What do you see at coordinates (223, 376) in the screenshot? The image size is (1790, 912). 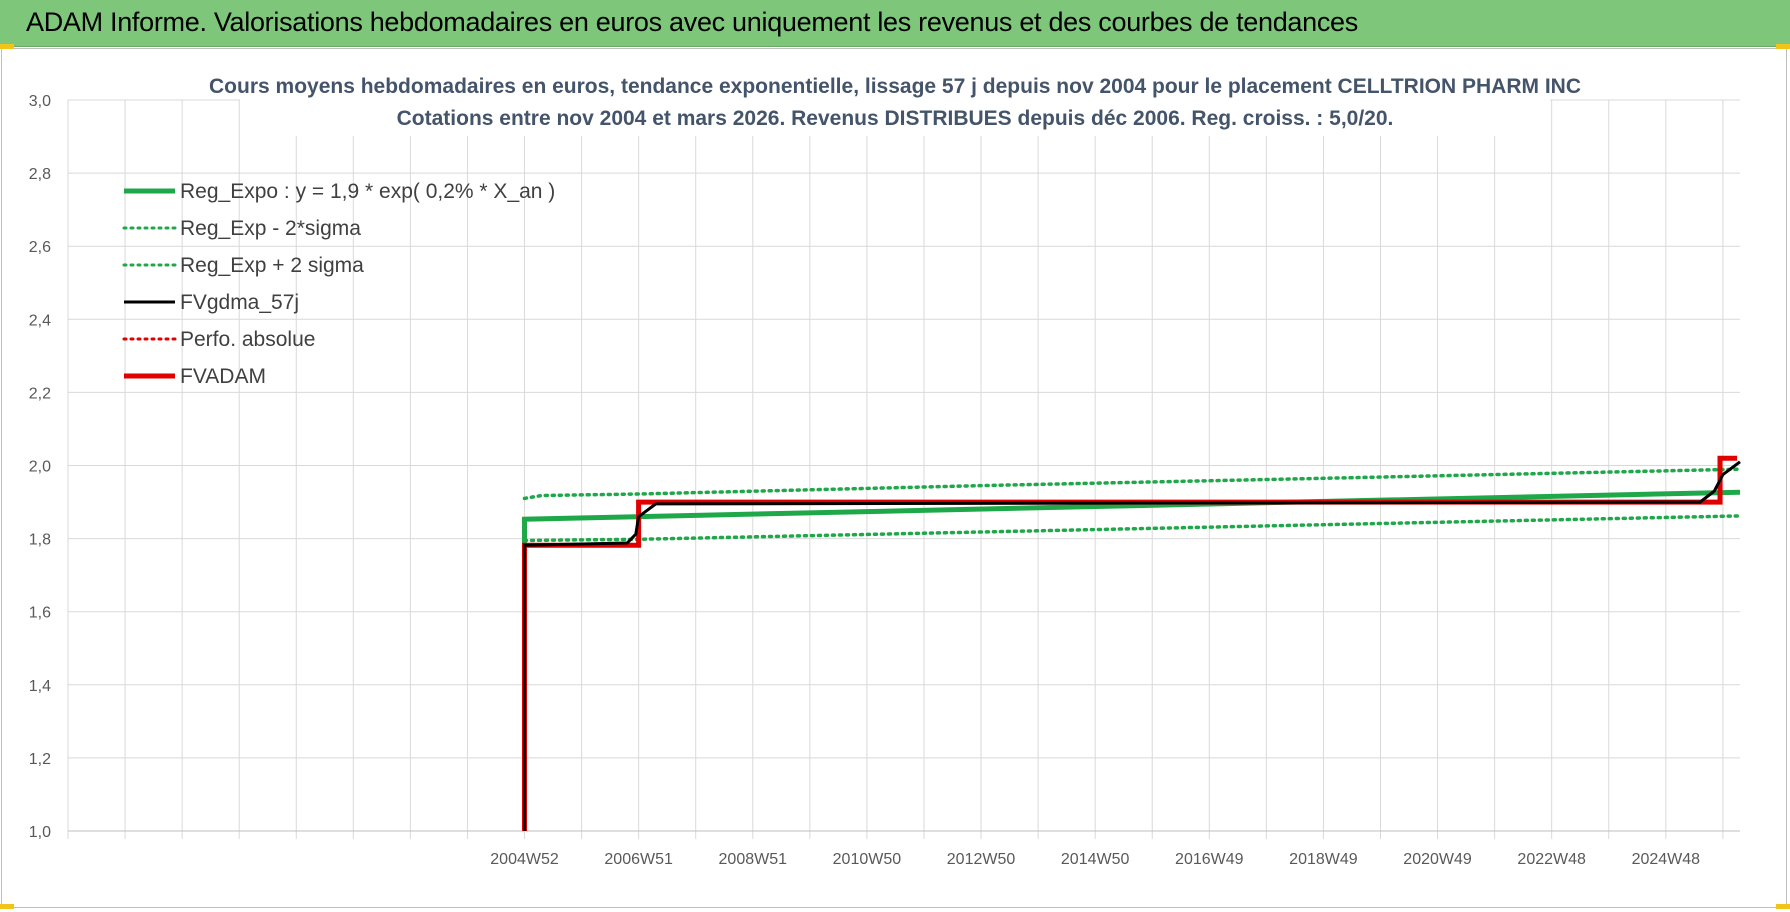 I see `legend-label: FVADAM` at bounding box center [223, 376].